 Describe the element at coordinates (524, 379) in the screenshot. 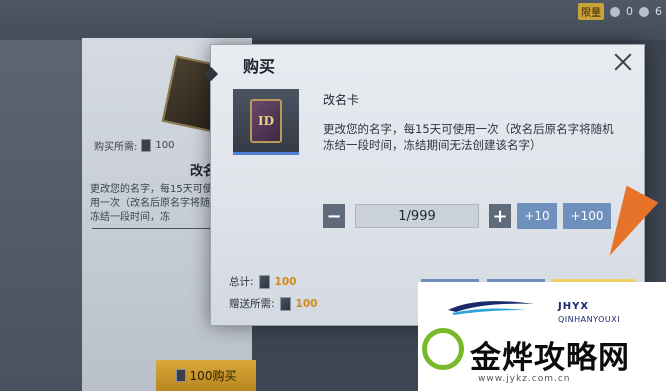

I see `watermark-url: www.jykz.com.cn` at that location.